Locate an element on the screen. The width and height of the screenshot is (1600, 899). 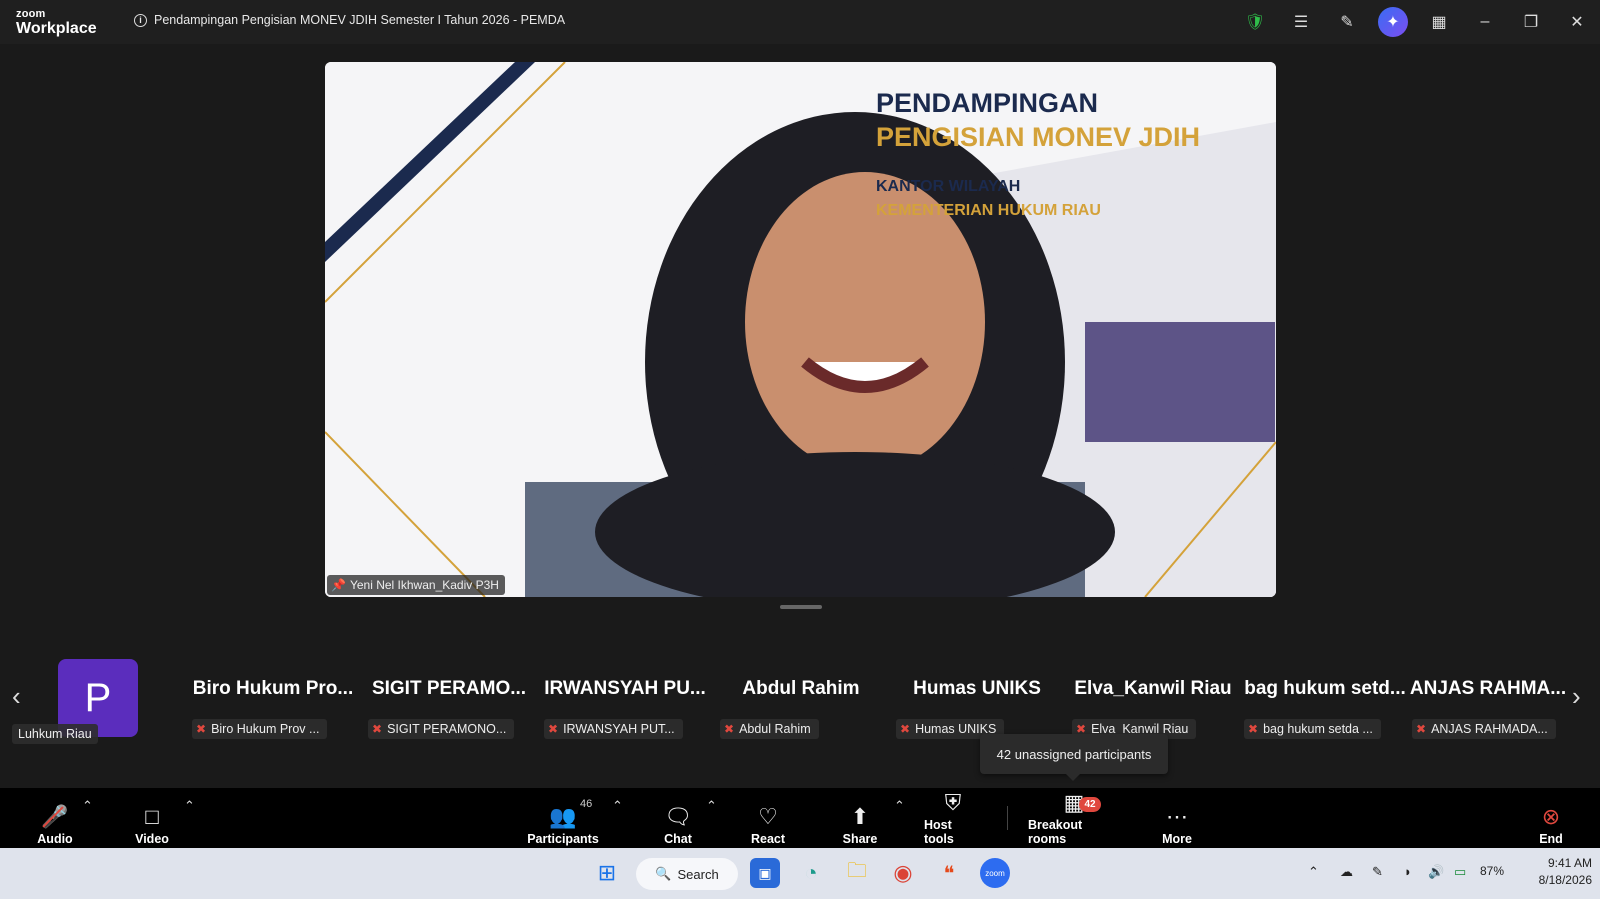
participant-name: Elva_Kanwil Riau is located at coordinates (1153, 688).